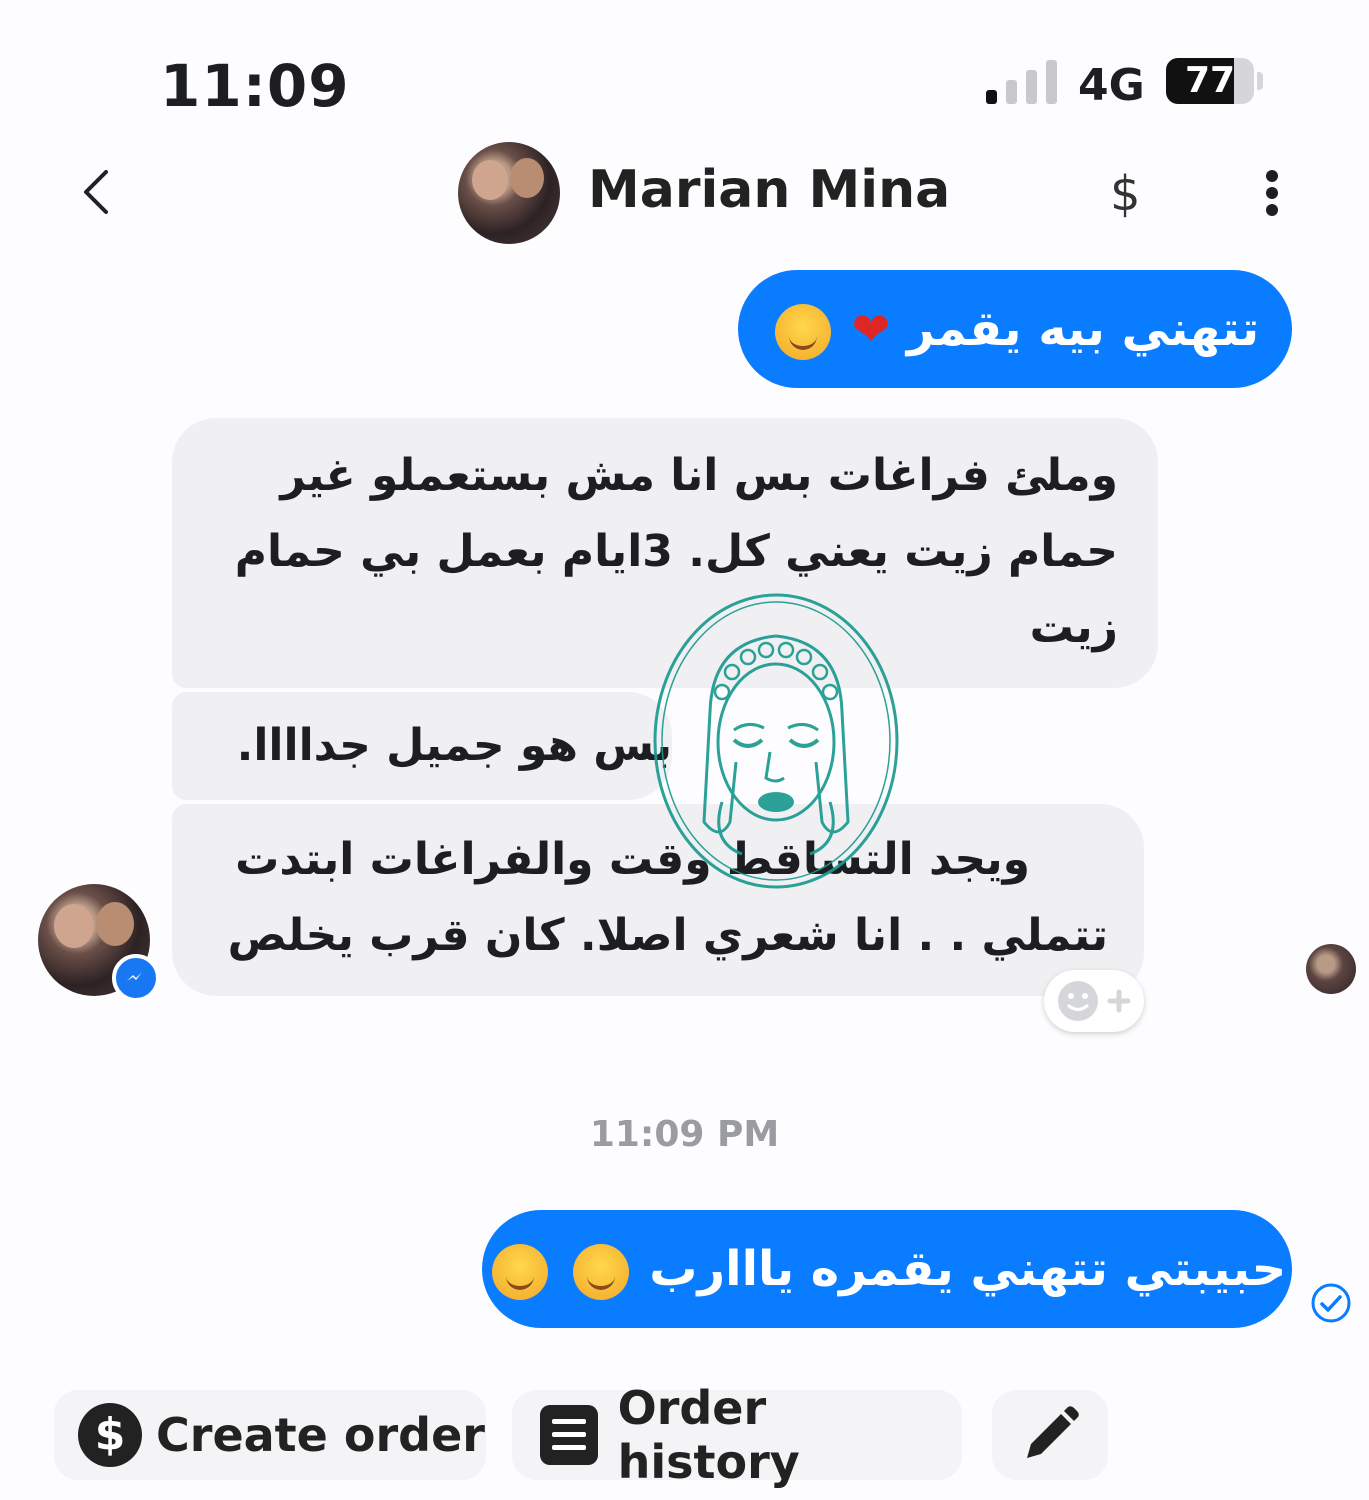 This screenshot has height=1500, width=1369. Describe the element at coordinates (1053, 1432) in the screenshot. I see `pencil-icon` at that location.